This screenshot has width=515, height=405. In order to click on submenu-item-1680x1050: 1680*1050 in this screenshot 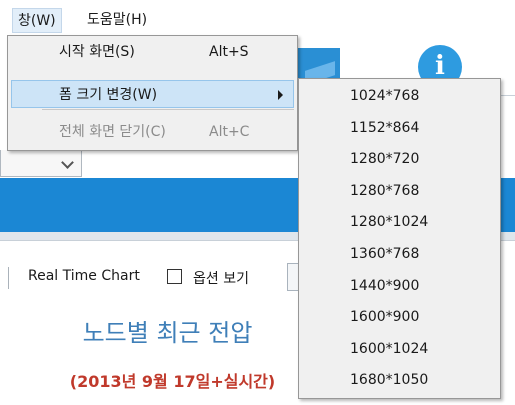, I will do `click(399, 381)`.